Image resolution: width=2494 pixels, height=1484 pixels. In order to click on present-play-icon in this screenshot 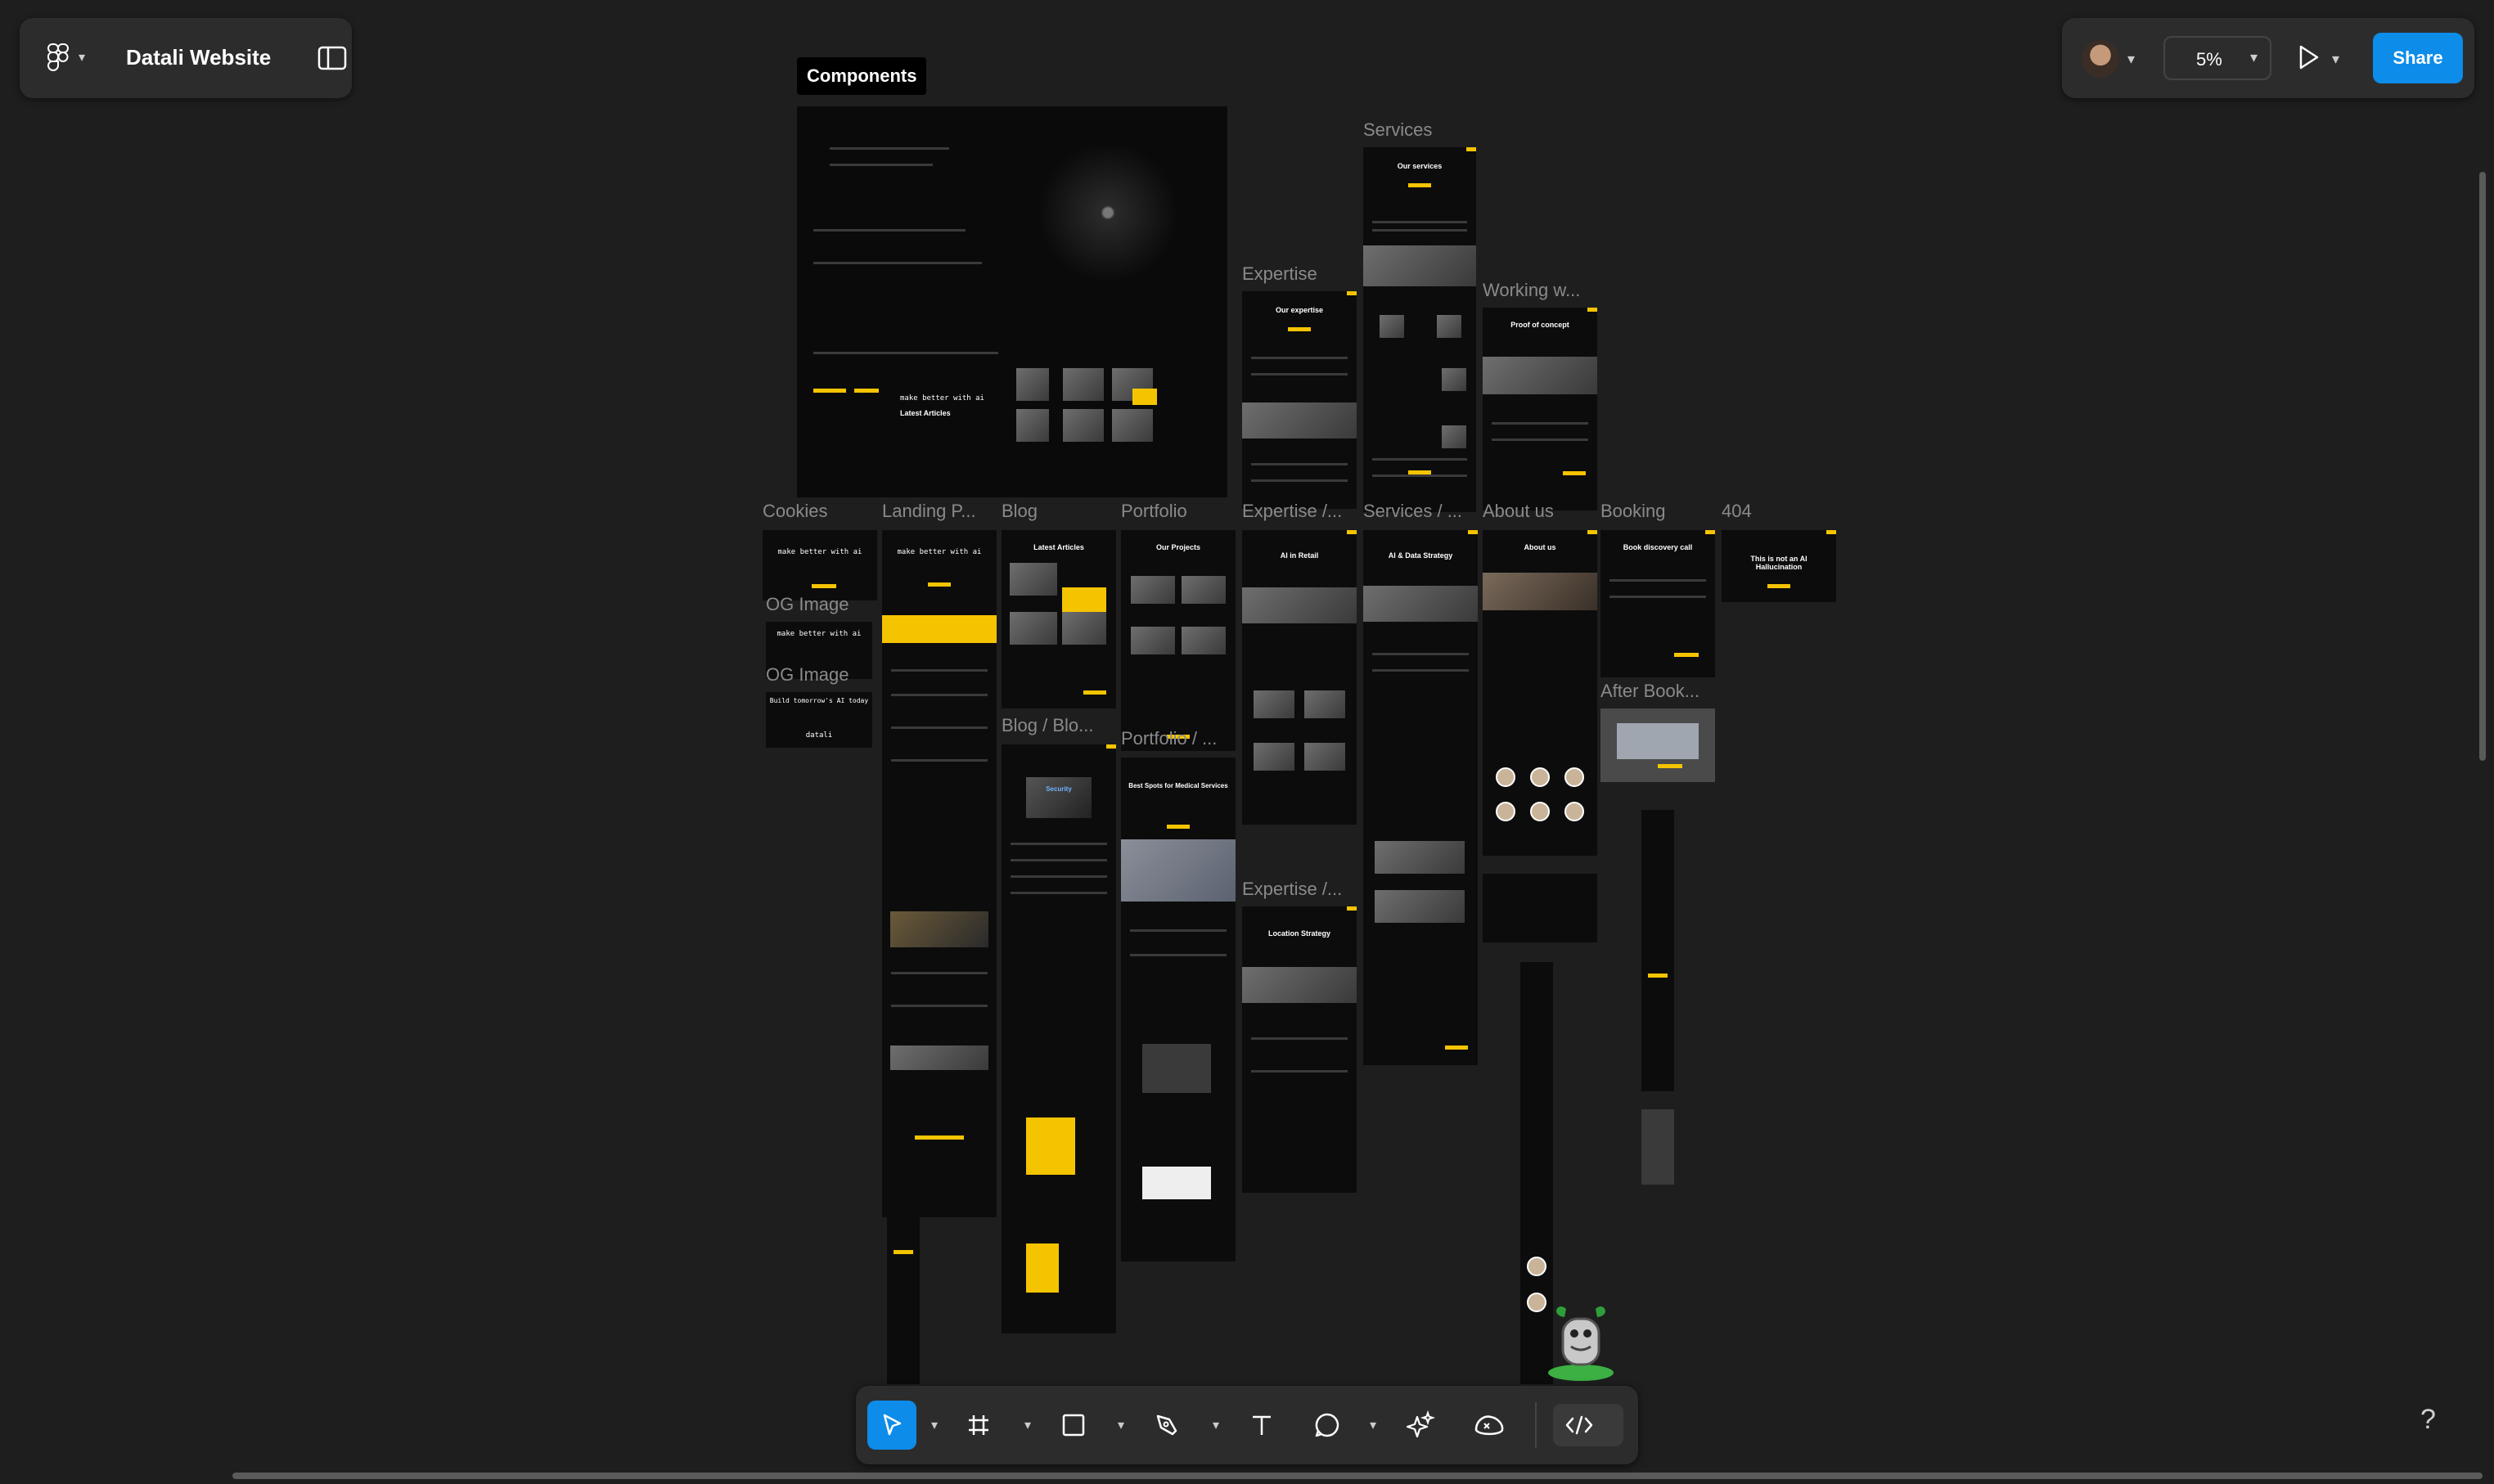, I will do `click(2307, 57)`.